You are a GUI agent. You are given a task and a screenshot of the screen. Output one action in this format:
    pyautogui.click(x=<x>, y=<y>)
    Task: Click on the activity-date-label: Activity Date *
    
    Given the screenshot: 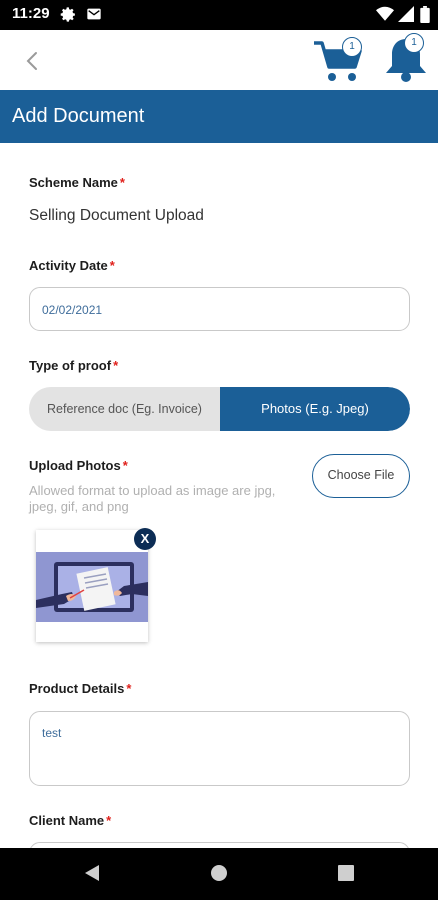 What is the action you would take?
    pyautogui.click(x=72, y=265)
    